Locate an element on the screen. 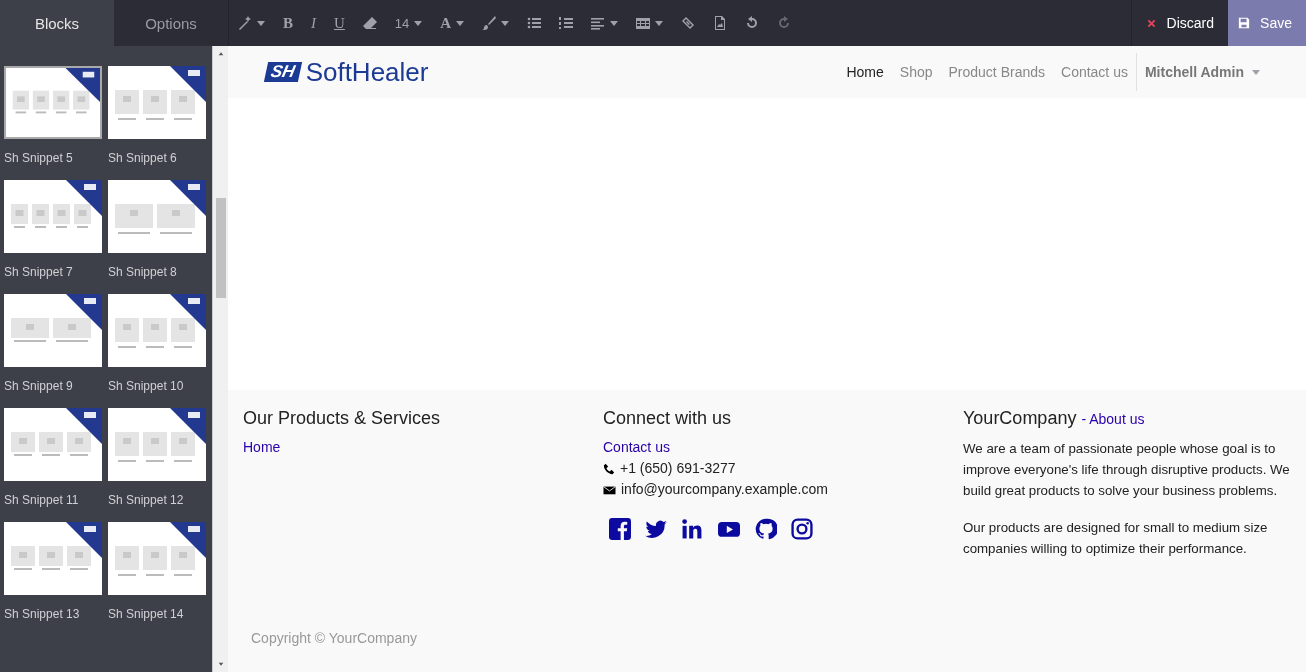  phone-icon is located at coordinates (609, 468).